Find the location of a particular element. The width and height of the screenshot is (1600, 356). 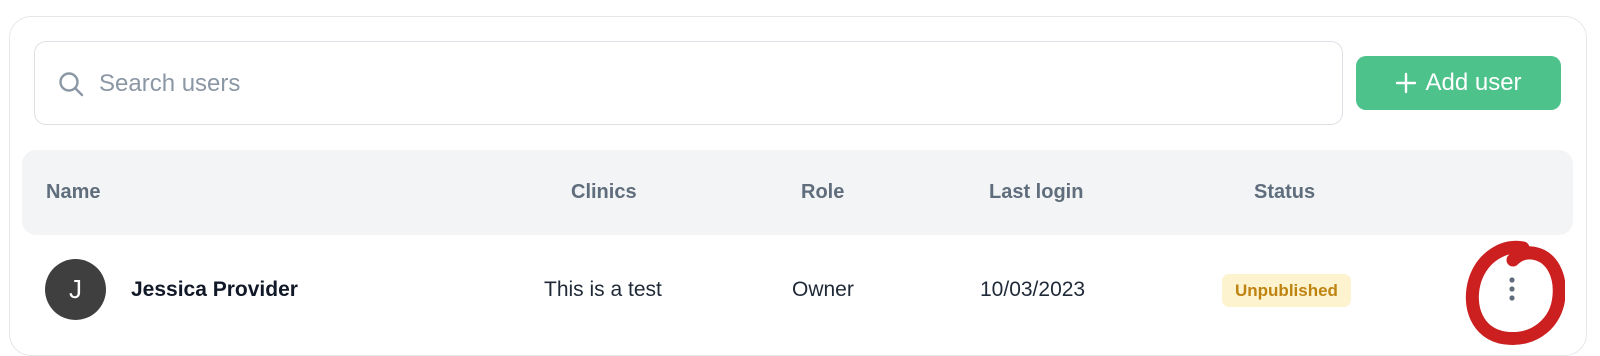

avatar: J is located at coordinates (75, 289).